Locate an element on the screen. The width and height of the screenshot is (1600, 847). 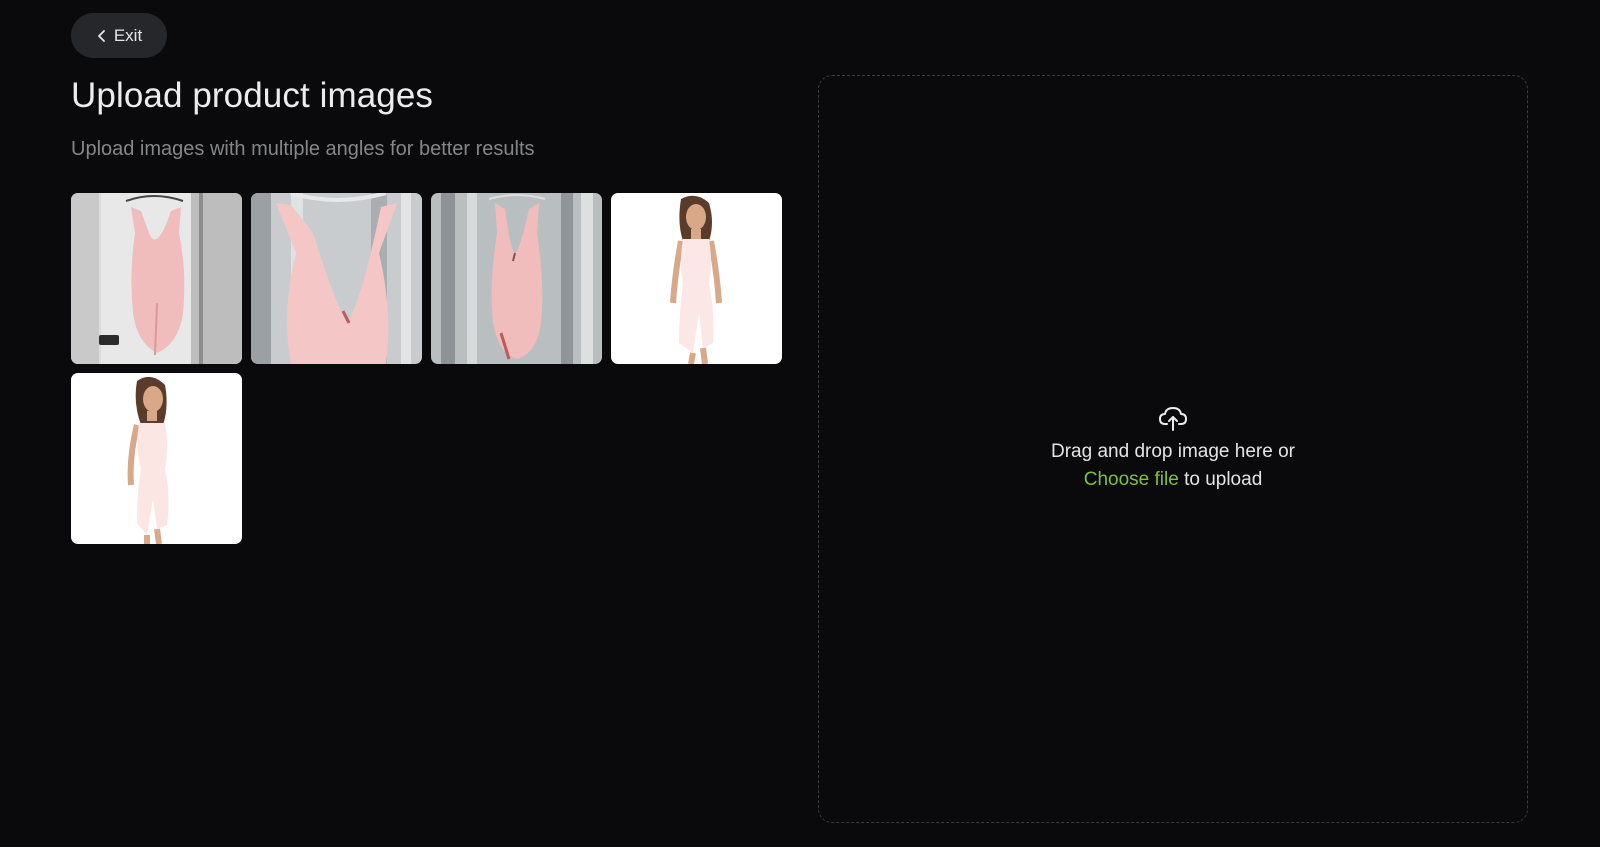
dropzone-instruction: Drag and drop image here or is located at coordinates (1173, 451).